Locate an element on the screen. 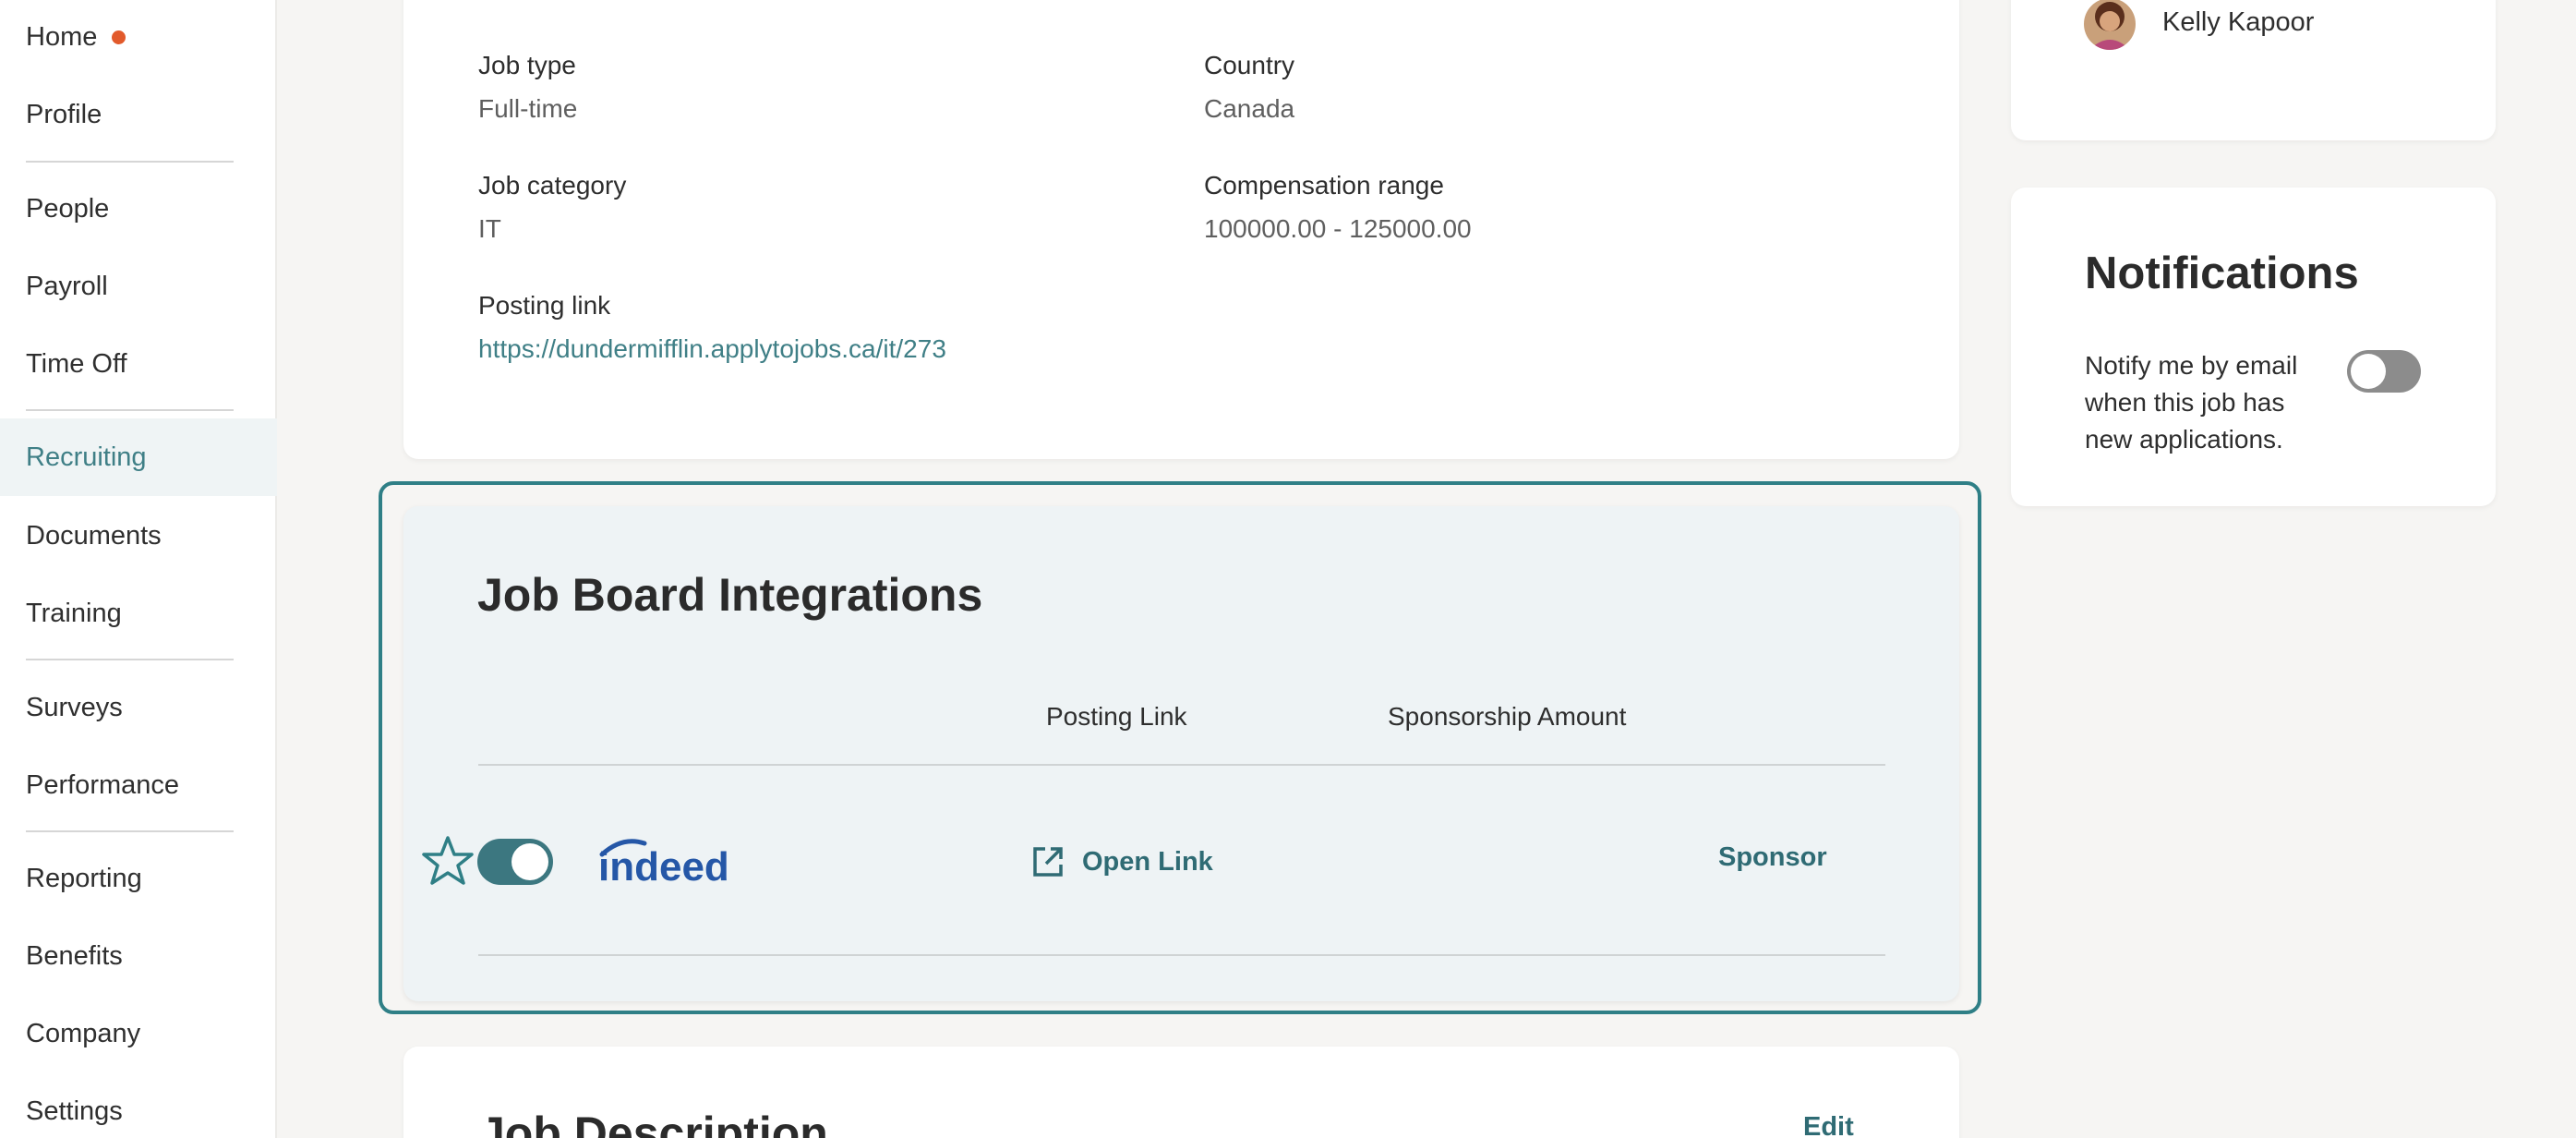  sidebar-item-benefits: Benefits is located at coordinates (138, 956).